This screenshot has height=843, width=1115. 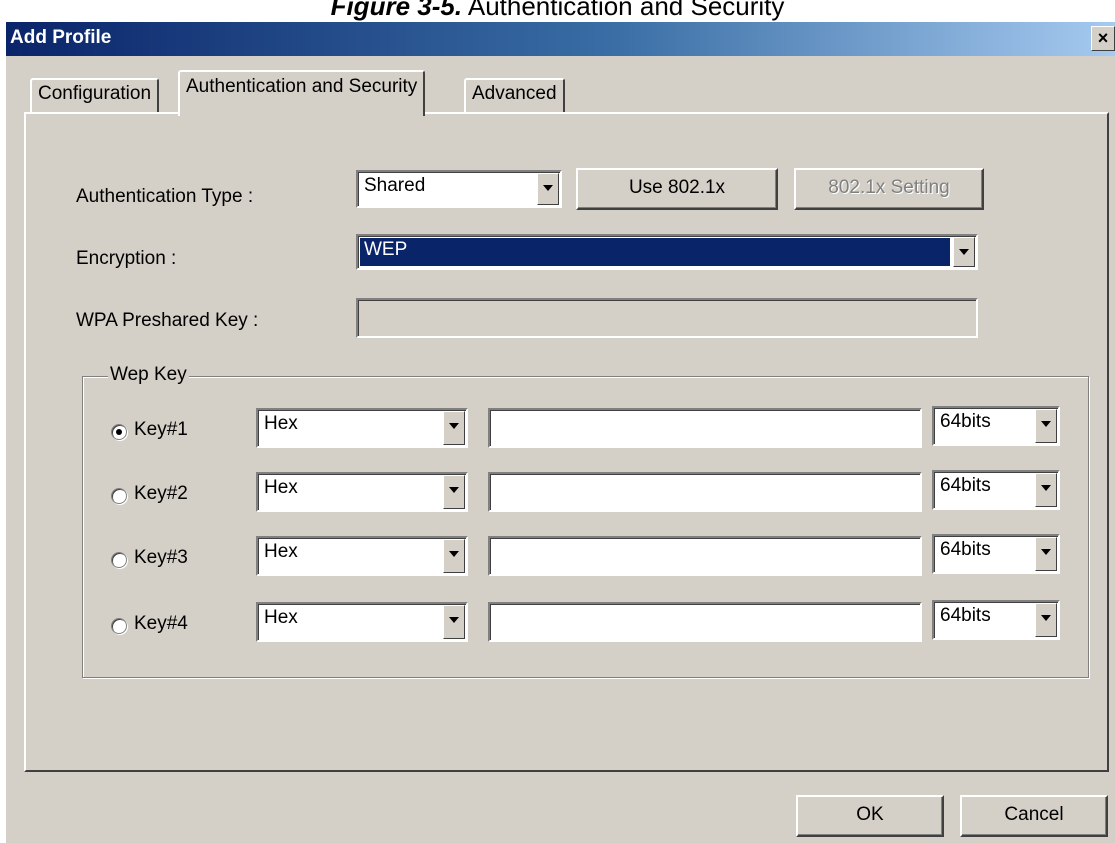 I want to click on encryption-select: WEP, so click(x=667, y=252).